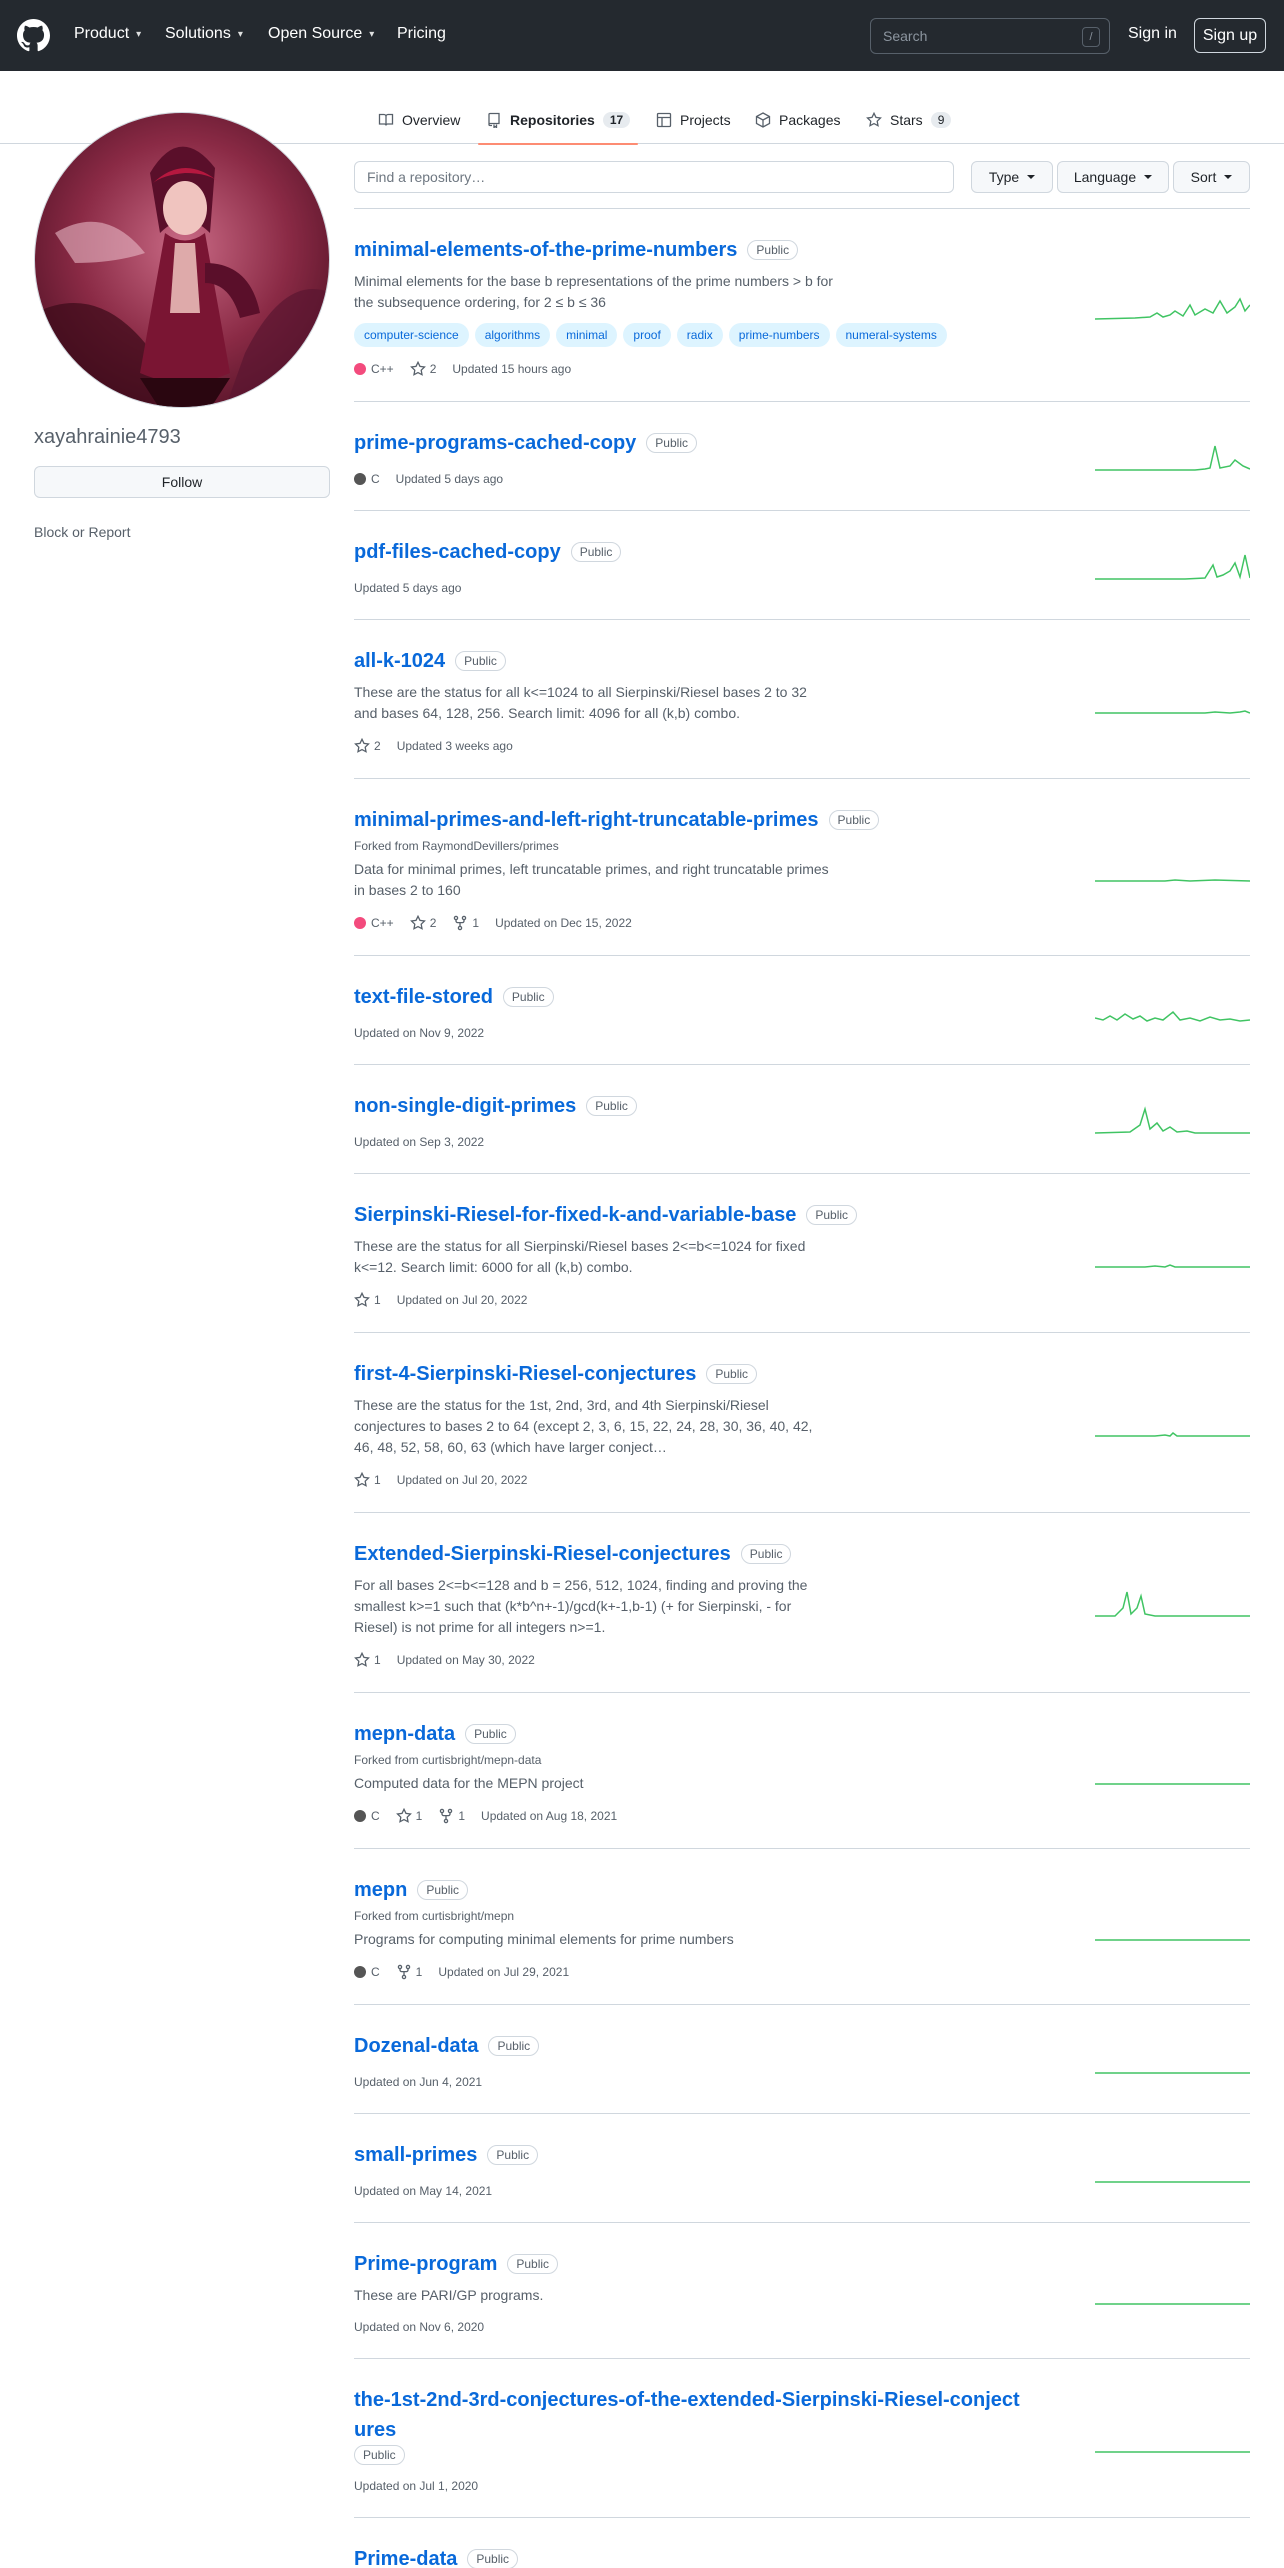 The image size is (1284, 2568). I want to click on table-icon, so click(664, 120).